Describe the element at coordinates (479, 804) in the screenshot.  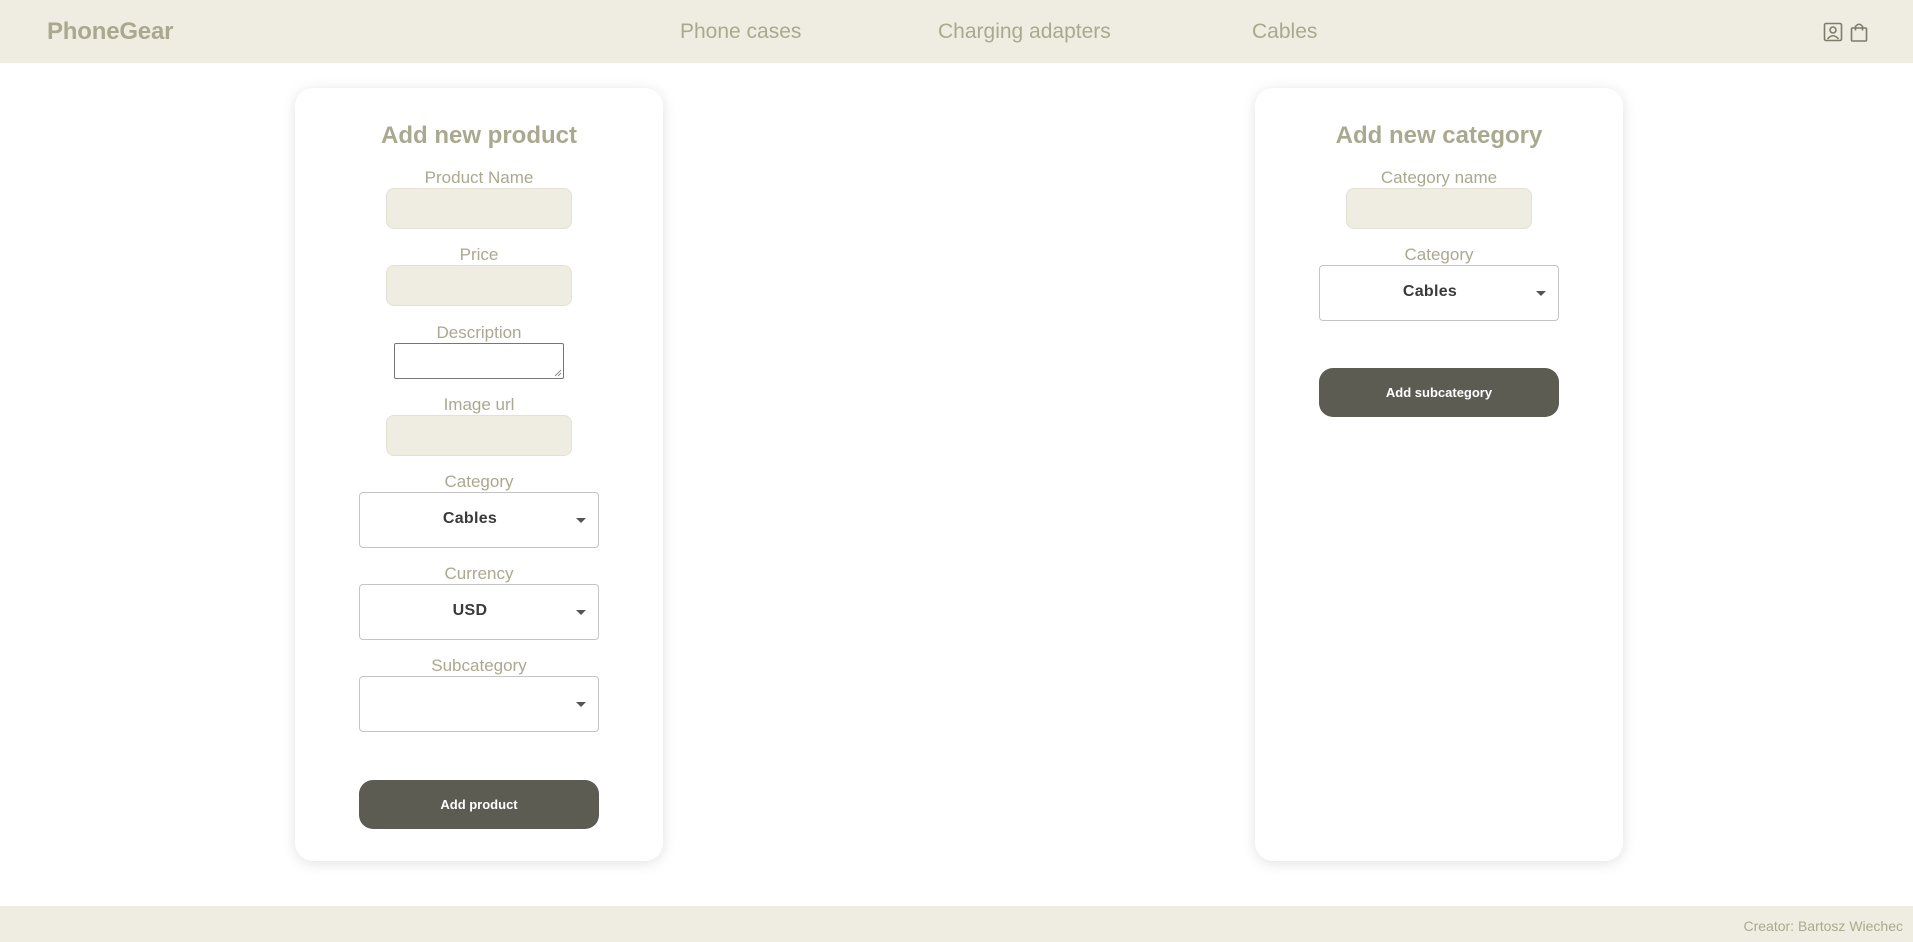
I see `add-product-button: Add product` at that location.